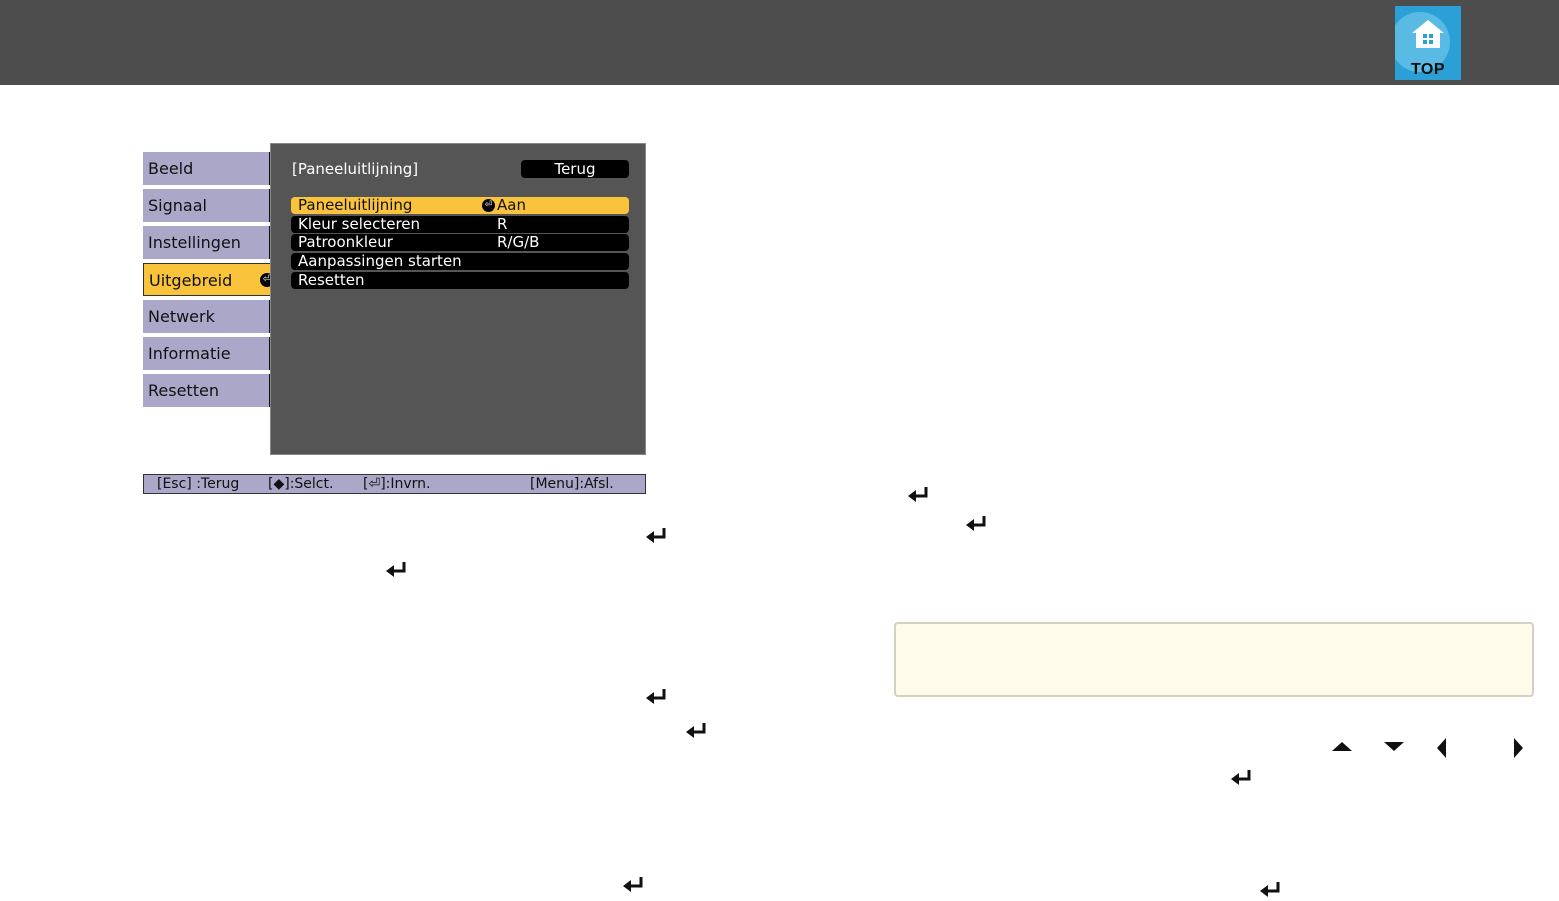 The height and width of the screenshot is (901, 1559). I want to click on back-button: Terug, so click(575, 169).